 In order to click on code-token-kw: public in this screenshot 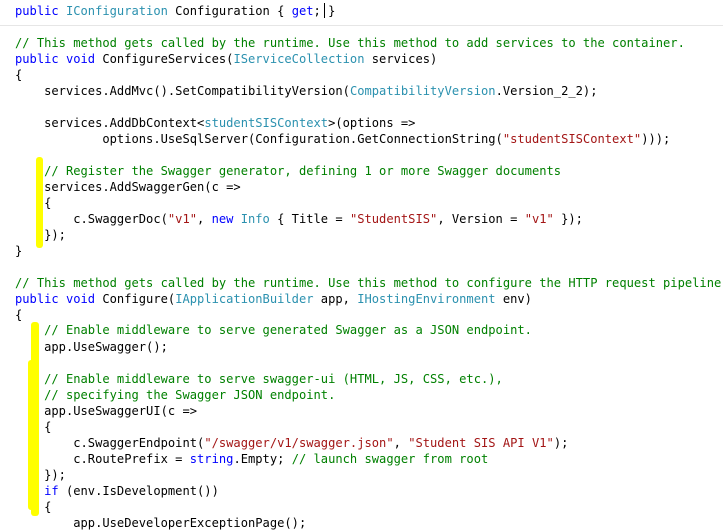, I will do `click(40, 11)`.